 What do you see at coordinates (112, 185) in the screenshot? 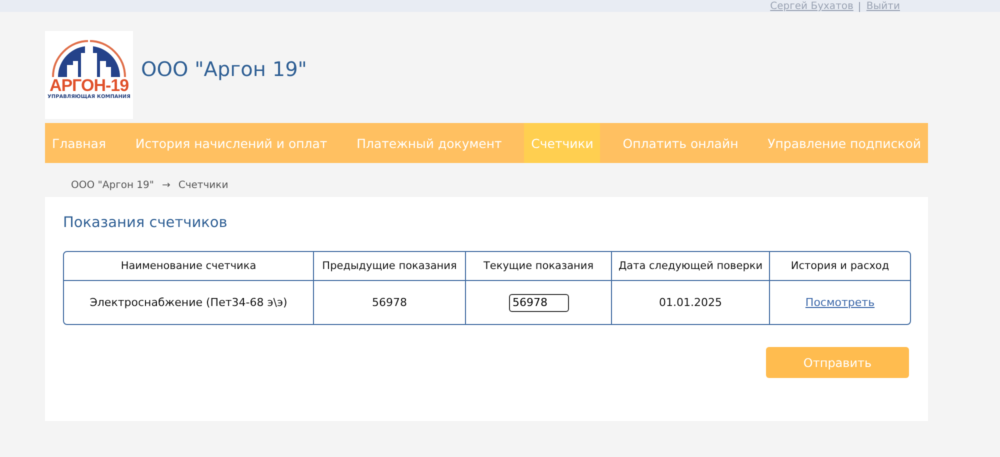
I see `breadcrumb-item: ООО "Аргон 19"` at bounding box center [112, 185].